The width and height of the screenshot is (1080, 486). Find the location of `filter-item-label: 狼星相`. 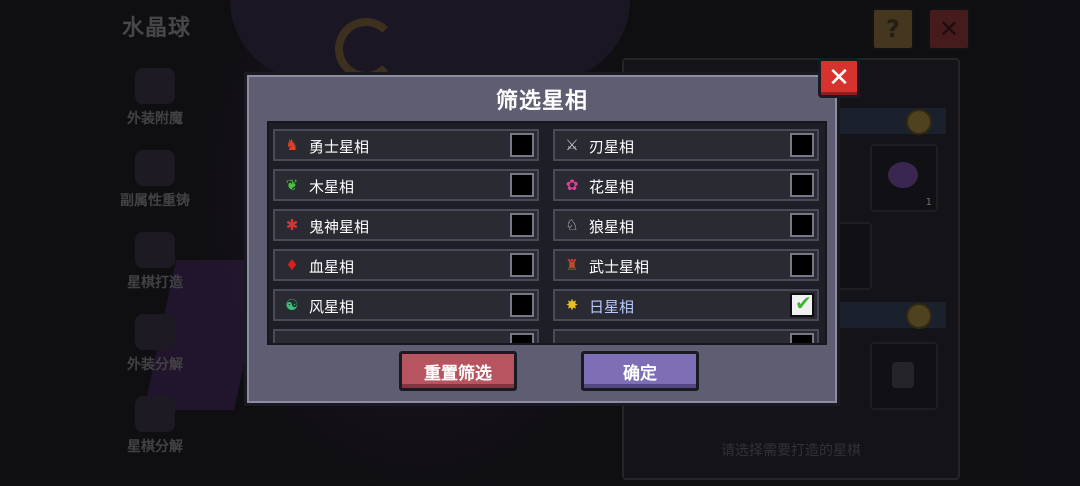

filter-item-label: 狼星相 is located at coordinates (612, 227).